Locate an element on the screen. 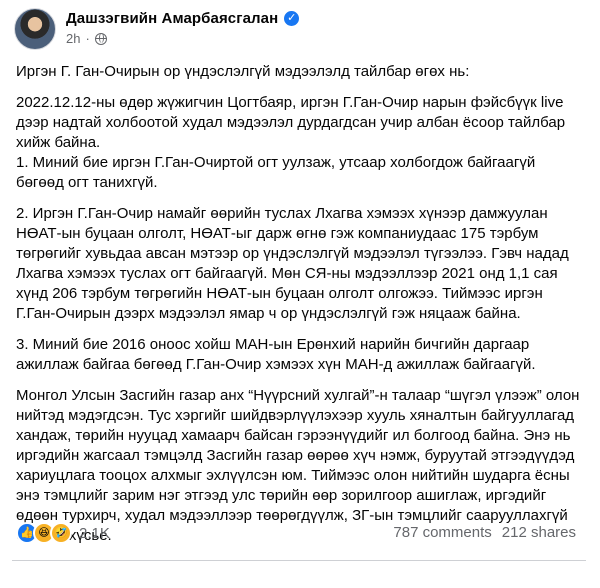 The height and width of the screenshot is (588, 600). reactions-summary: 👍 😆 🤣 2.1K is located at coordinates (63, 533).